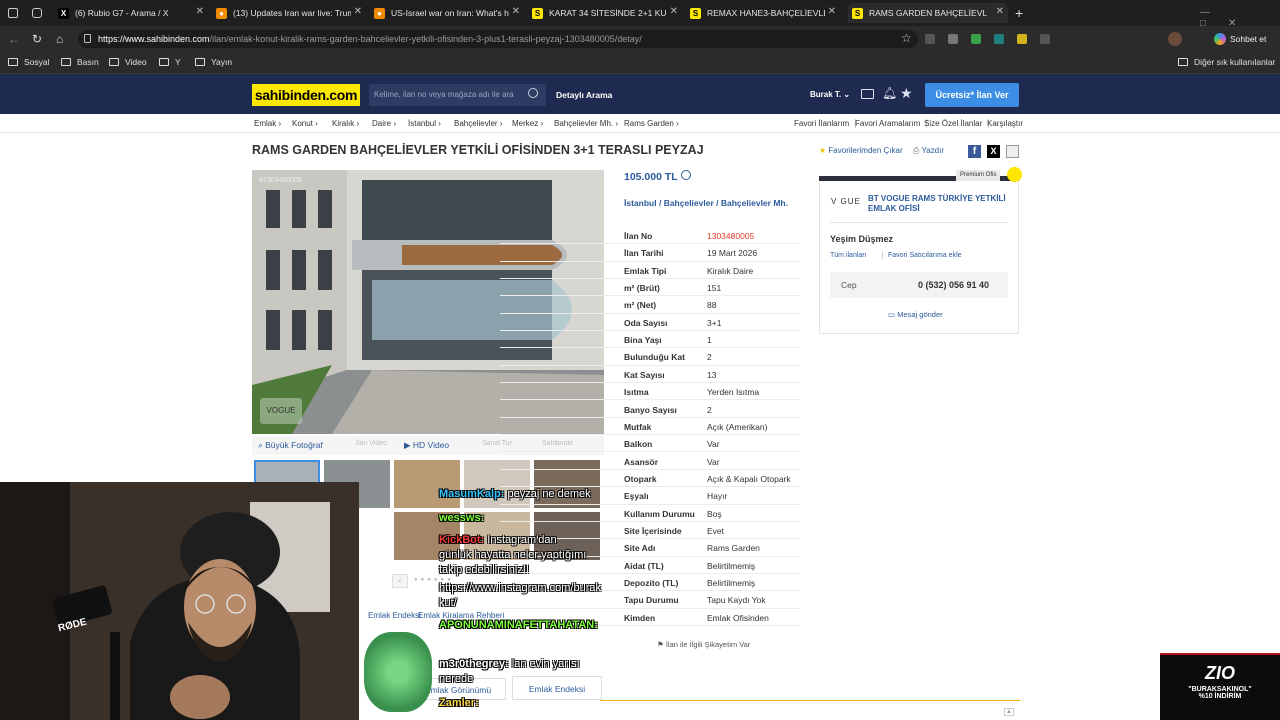 This screenshot has height=720, width=1280. Describe the element at coordinates (972, 95) in the screenshot. I see `post-ad-button: Ücretsiz* İlan Ver` at that location.